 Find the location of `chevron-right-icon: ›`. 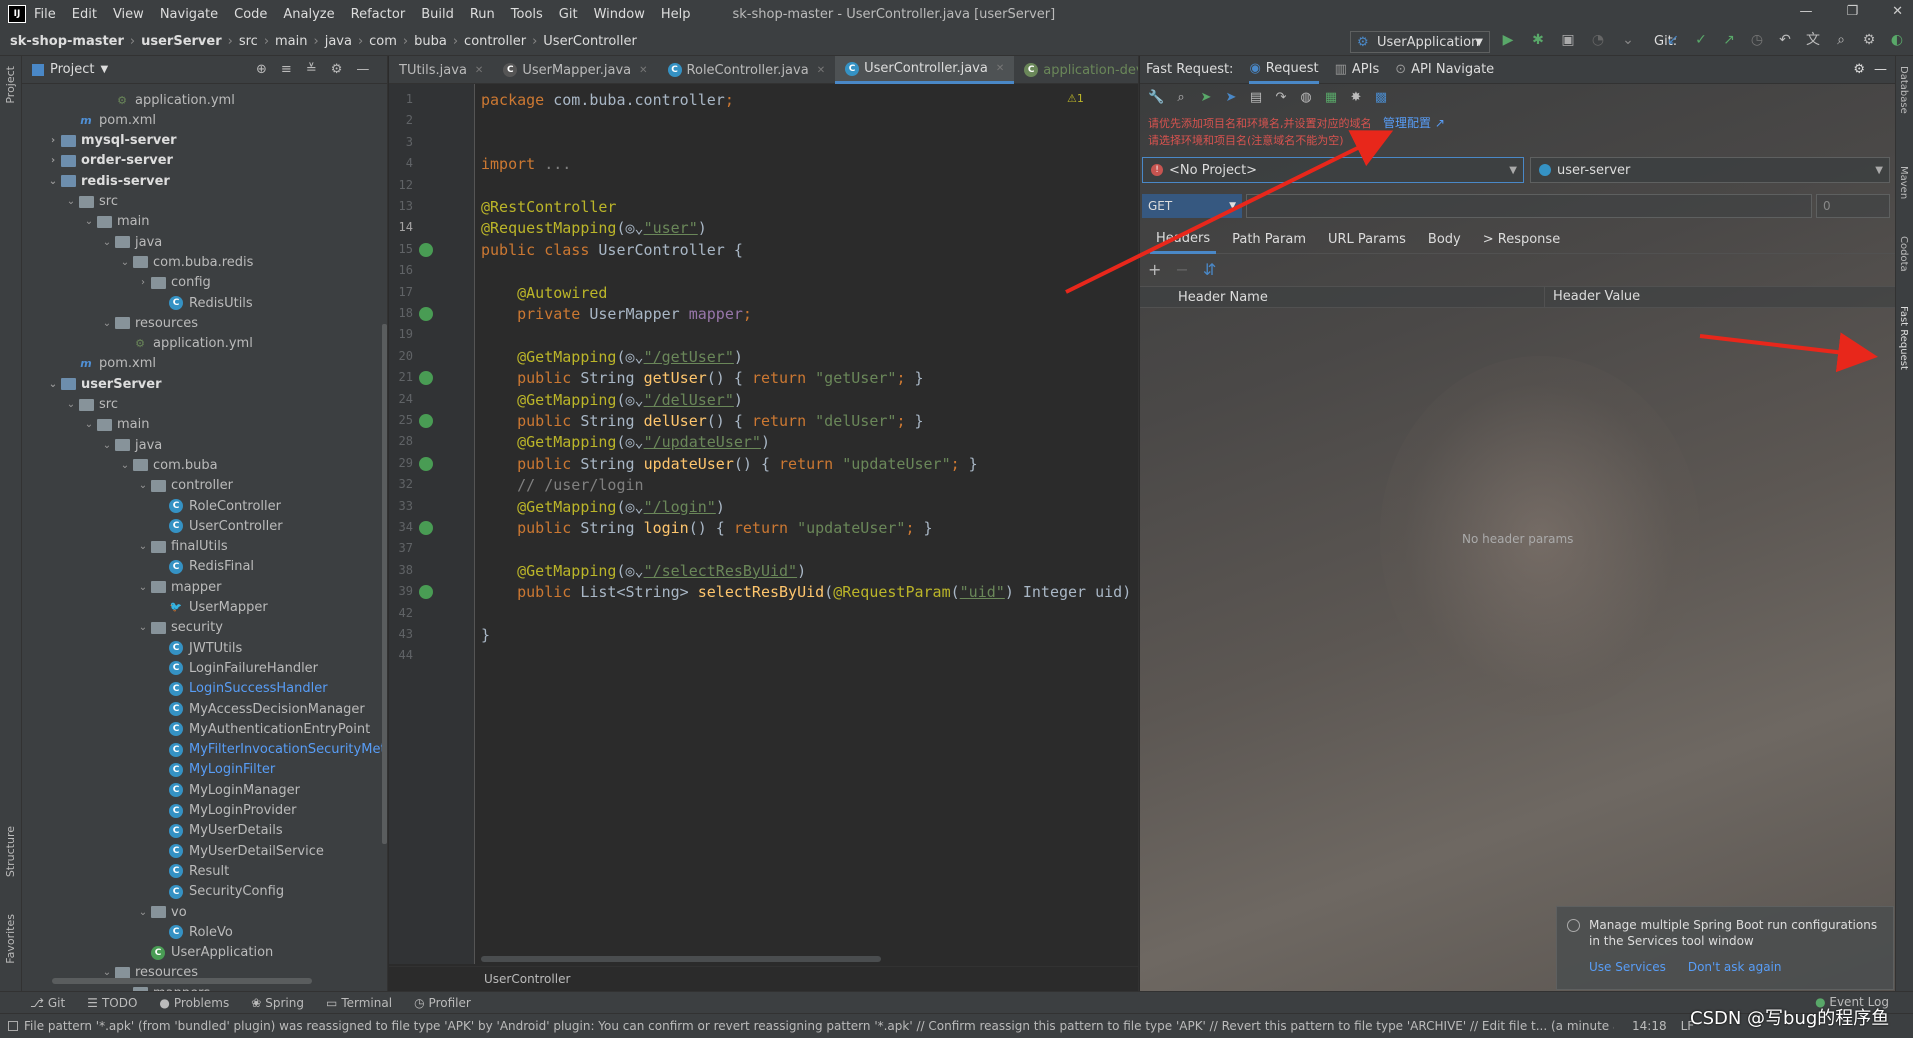

chevron-right-icon: › is located at coordinates (53, 140).